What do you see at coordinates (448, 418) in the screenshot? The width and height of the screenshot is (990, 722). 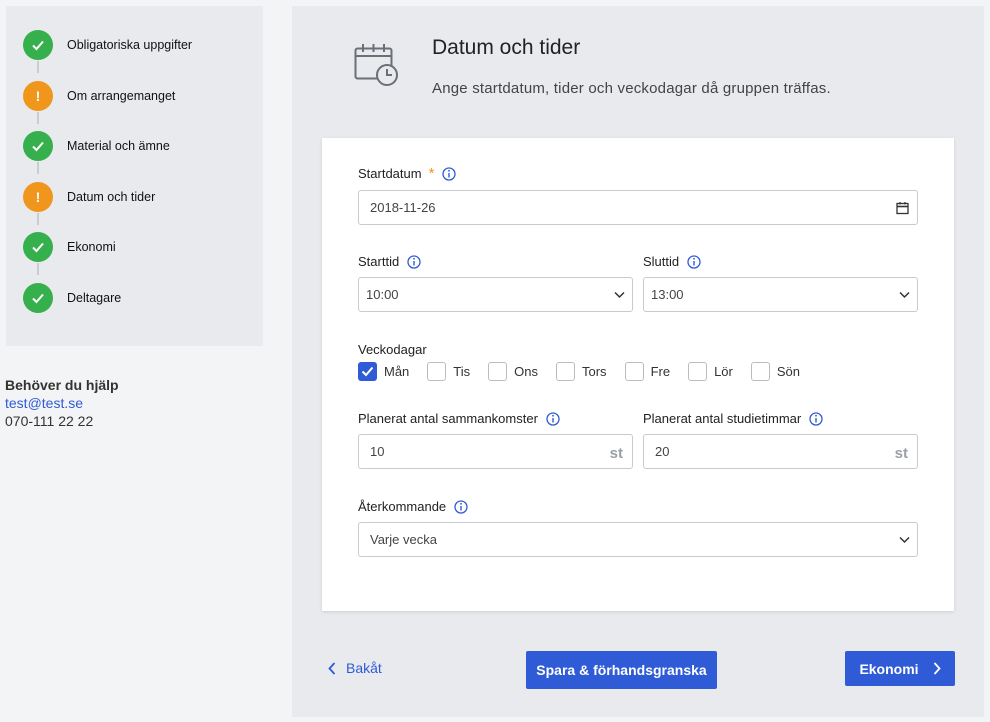 I see `sammankomster-label-text: Planerat antal sammankomster` at bounding box center [448, 418].